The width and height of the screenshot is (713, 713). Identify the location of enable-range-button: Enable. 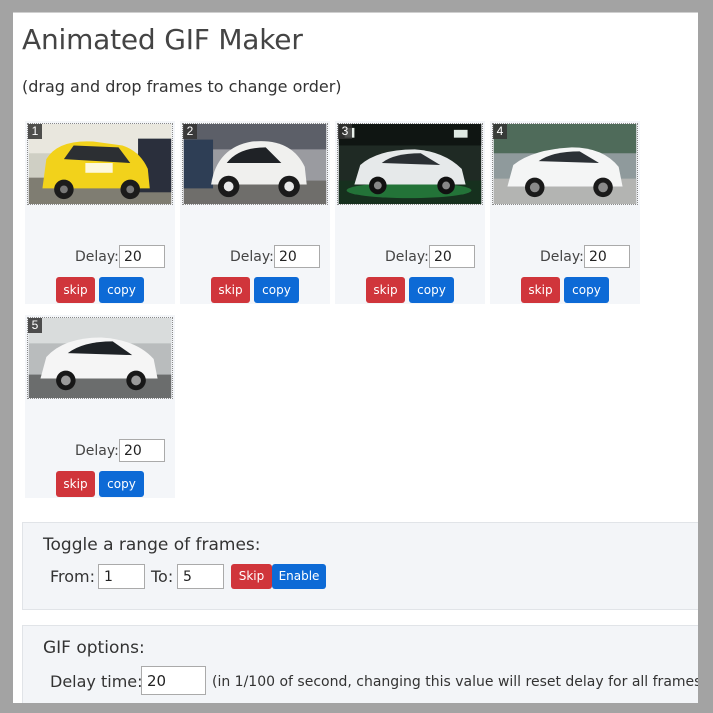
(299, 576).